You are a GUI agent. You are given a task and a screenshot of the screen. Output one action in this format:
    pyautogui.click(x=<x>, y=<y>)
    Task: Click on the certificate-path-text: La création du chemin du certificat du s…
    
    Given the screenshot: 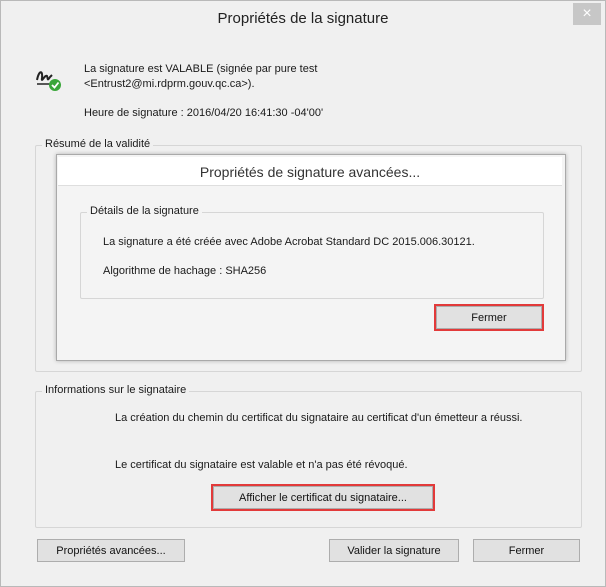 What is the action you would take?
    pyautogui.click(x=319, y=418)
    